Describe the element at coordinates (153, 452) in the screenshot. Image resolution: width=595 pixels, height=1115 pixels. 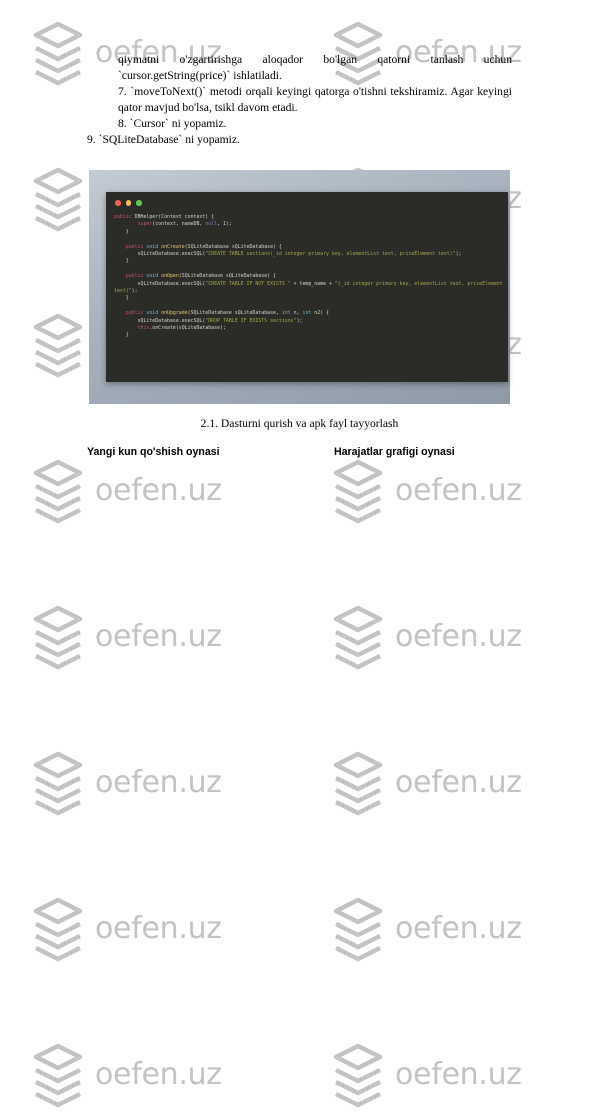
I see `heading-yangi-kun-qoshish-oynasi: Yangi kun qo'shish oynasi` at that location.